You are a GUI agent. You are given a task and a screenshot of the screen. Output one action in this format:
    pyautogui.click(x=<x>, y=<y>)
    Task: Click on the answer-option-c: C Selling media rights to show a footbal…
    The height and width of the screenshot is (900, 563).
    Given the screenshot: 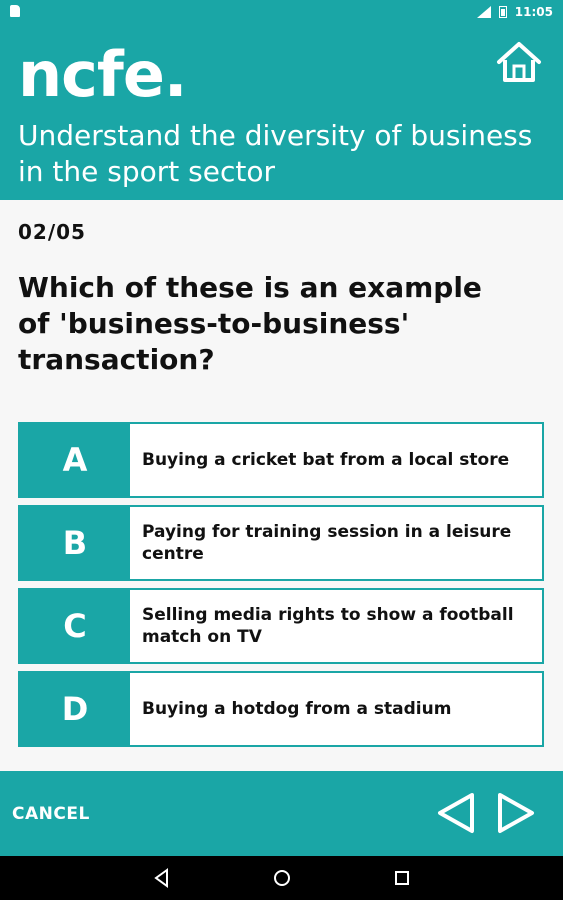 What is the action you would take?
    pyautogui.click(x=281, y=626)
    